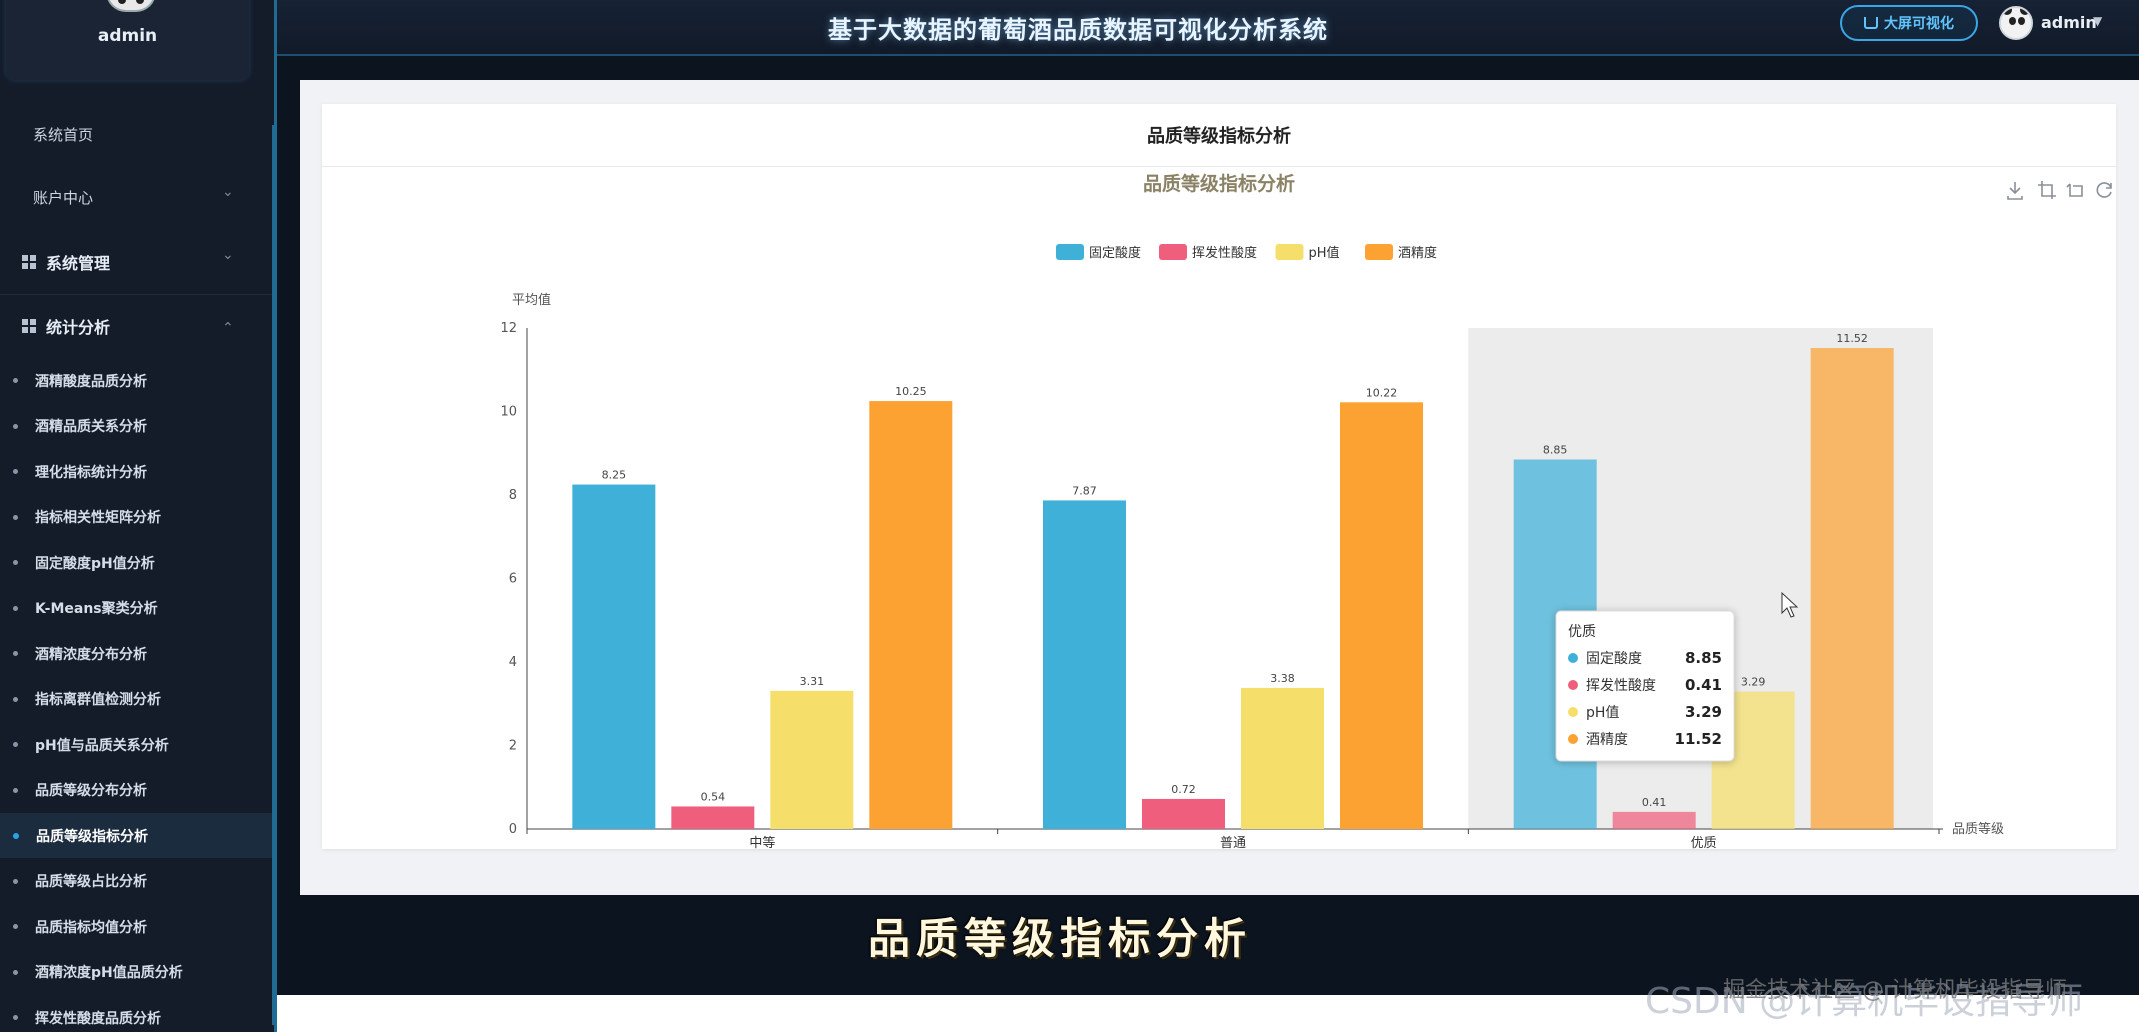 This screenshot has width=2139, height=1032. What do you see at coordinates (762, 842) in the screenshot?
I see `x-tick-label: 中等` at bounding box center [762, 842].